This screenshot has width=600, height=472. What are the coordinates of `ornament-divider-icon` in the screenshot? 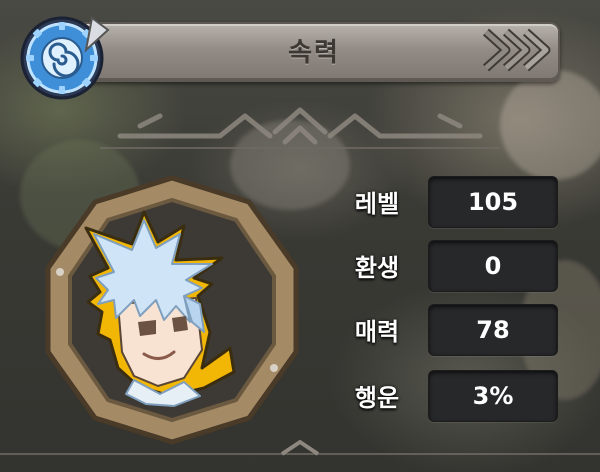 It's located at (300, 128).